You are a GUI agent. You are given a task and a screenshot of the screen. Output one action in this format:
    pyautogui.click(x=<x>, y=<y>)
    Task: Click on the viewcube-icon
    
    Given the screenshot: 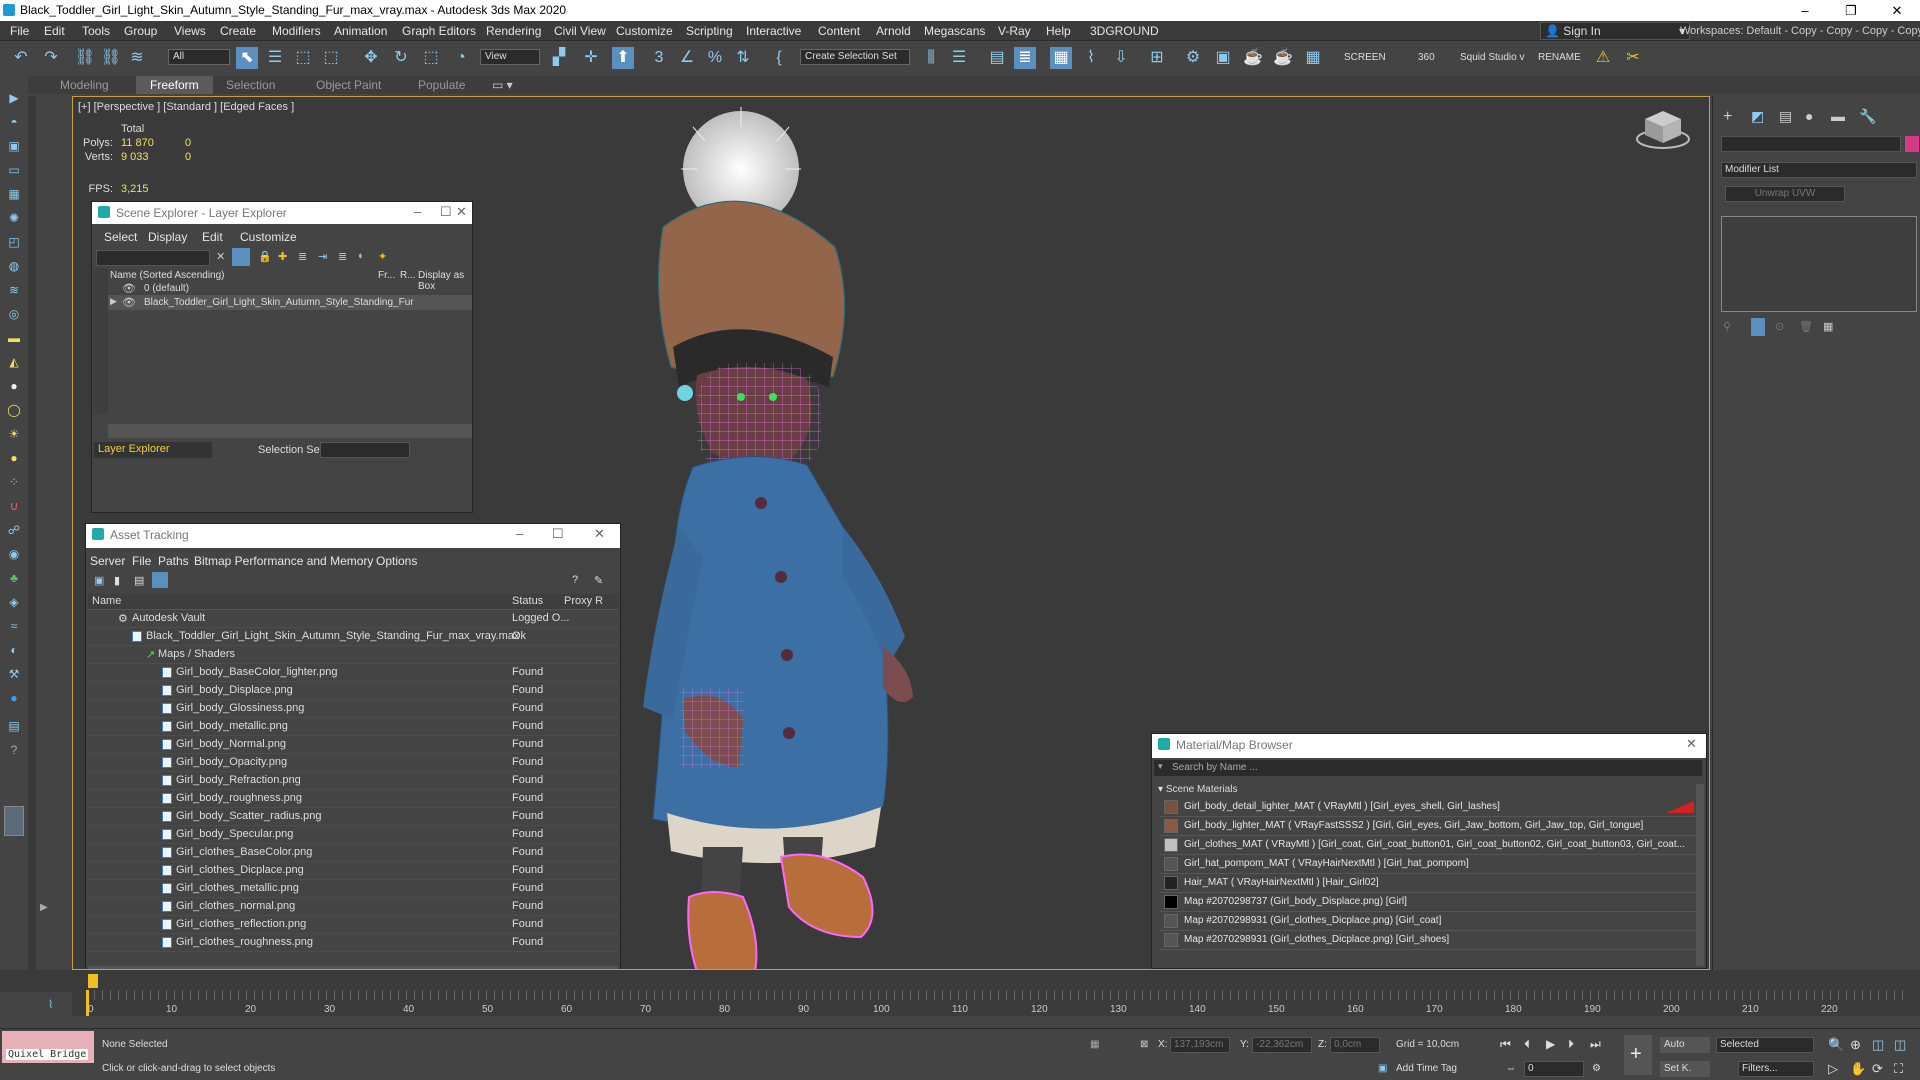 What is the action you would take?
    pyautogui.click(x=1663, y=129)
    